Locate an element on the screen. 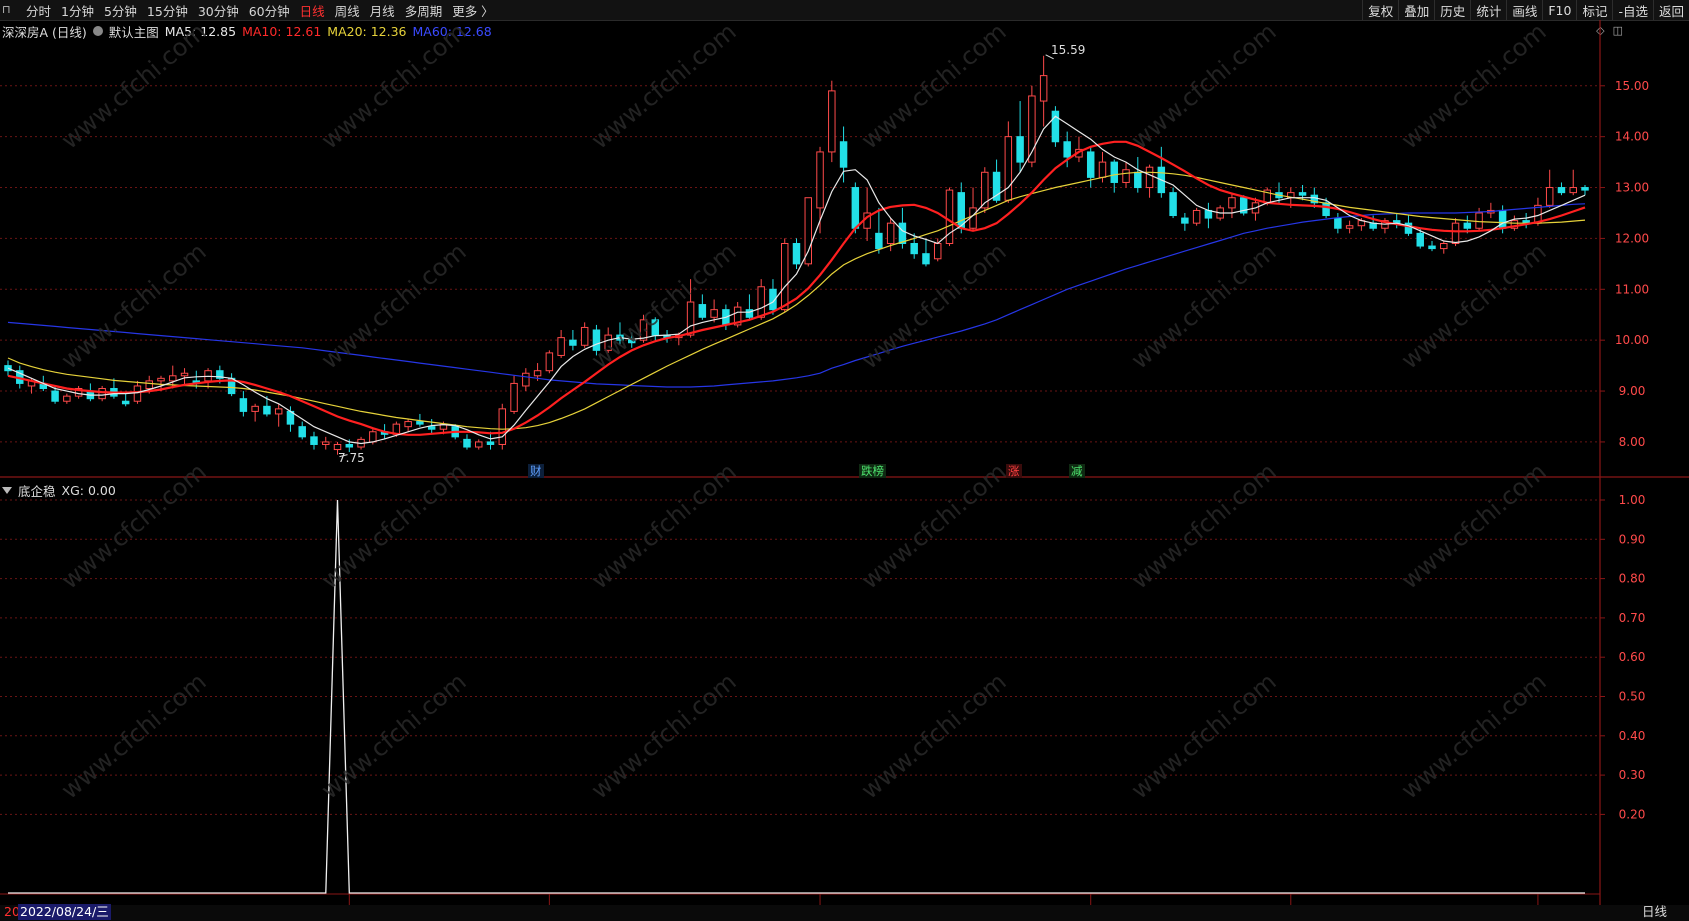 The height and width of the screenshot is (921, 1689). indicator-tick-label: 0.40 is located at coordinates (1632, 736).